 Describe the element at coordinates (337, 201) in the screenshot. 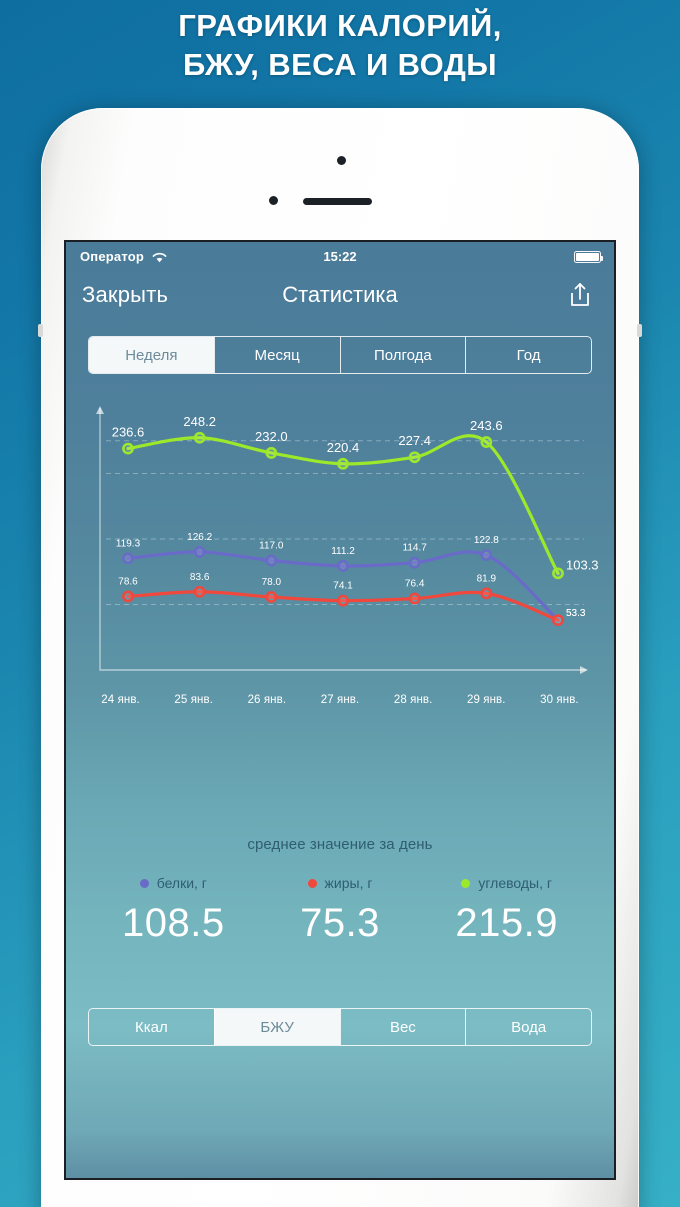

I see `earpiece-speaker` at that location.